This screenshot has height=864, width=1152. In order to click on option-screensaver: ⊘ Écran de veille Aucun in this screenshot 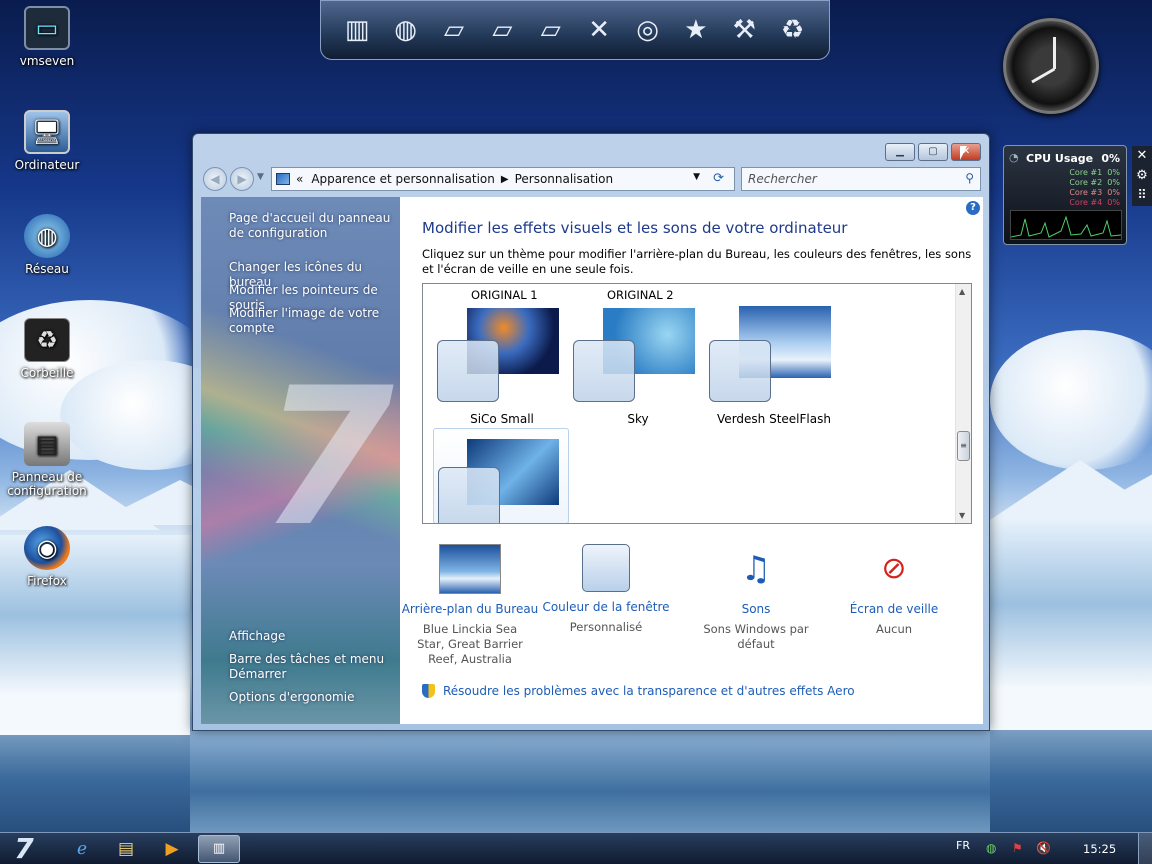, I will do `click(894, 590)`.